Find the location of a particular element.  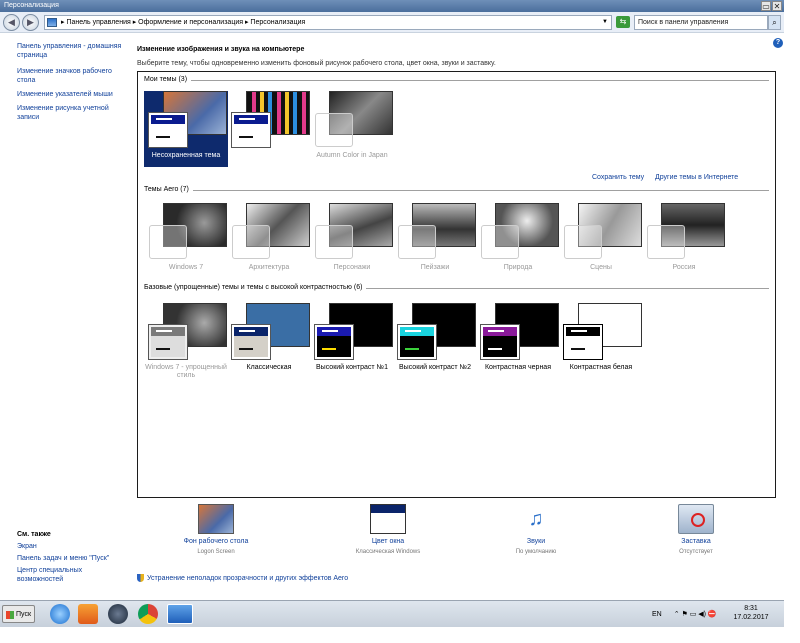

sounds-setting: ♫ Звуки По умолчанию is located at coordinates (536, 530).